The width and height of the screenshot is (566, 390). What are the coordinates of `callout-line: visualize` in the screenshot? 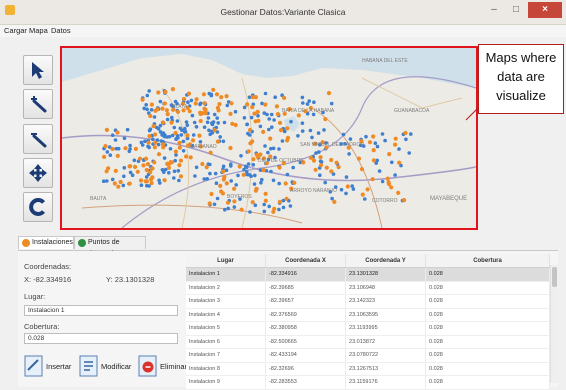 It's located at (521, 95).